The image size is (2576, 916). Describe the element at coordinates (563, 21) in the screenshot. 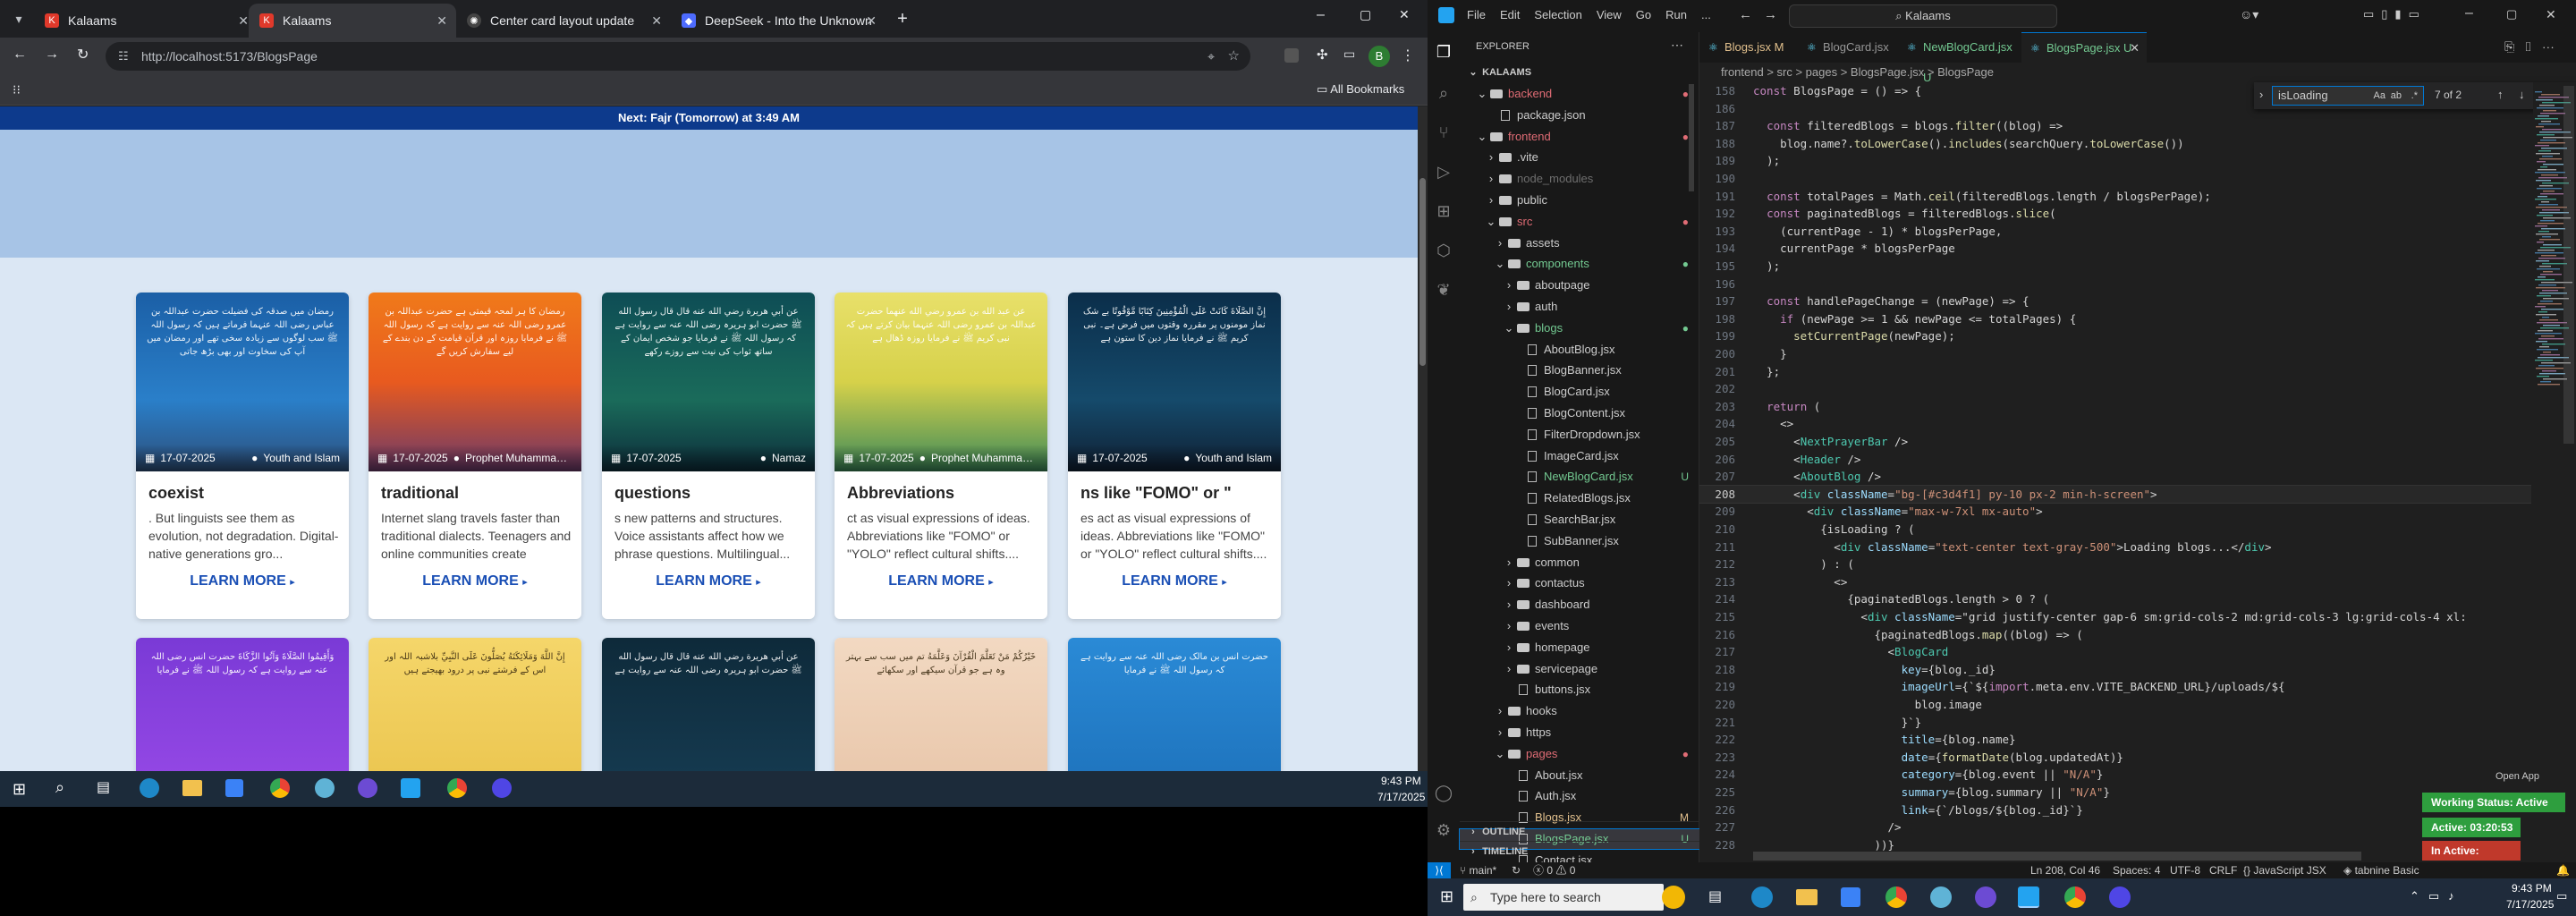

I see `chrome-tab-3: ✺ Center card layout update ✕` at that location.